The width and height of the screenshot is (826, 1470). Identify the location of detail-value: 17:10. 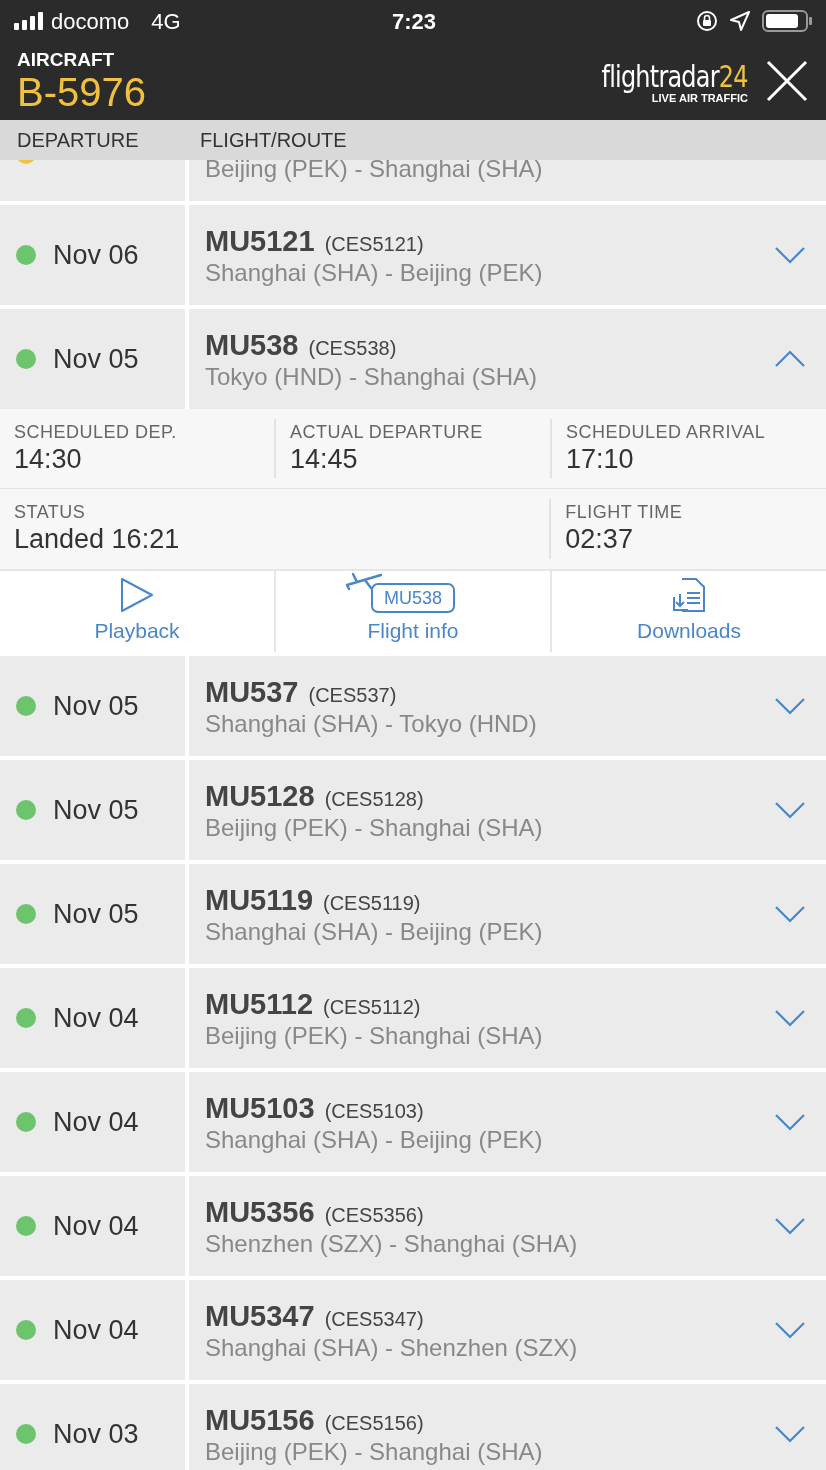
(600, 459).